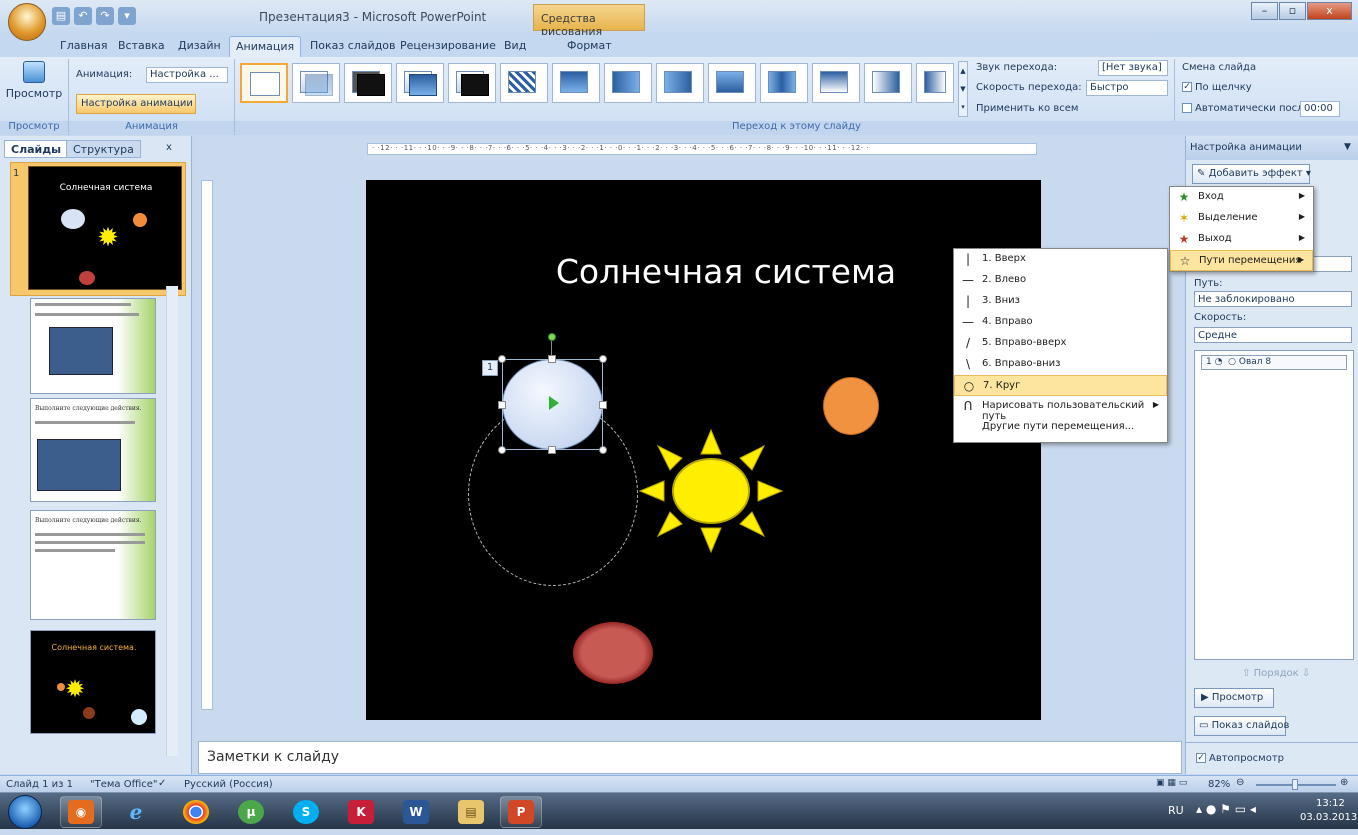 This screenshot has height=835, width=1358. Describe the element at coordinates (1241, 239) in the screenshot. I see `menu-item-exit: ★ Выход ▶` at that location.